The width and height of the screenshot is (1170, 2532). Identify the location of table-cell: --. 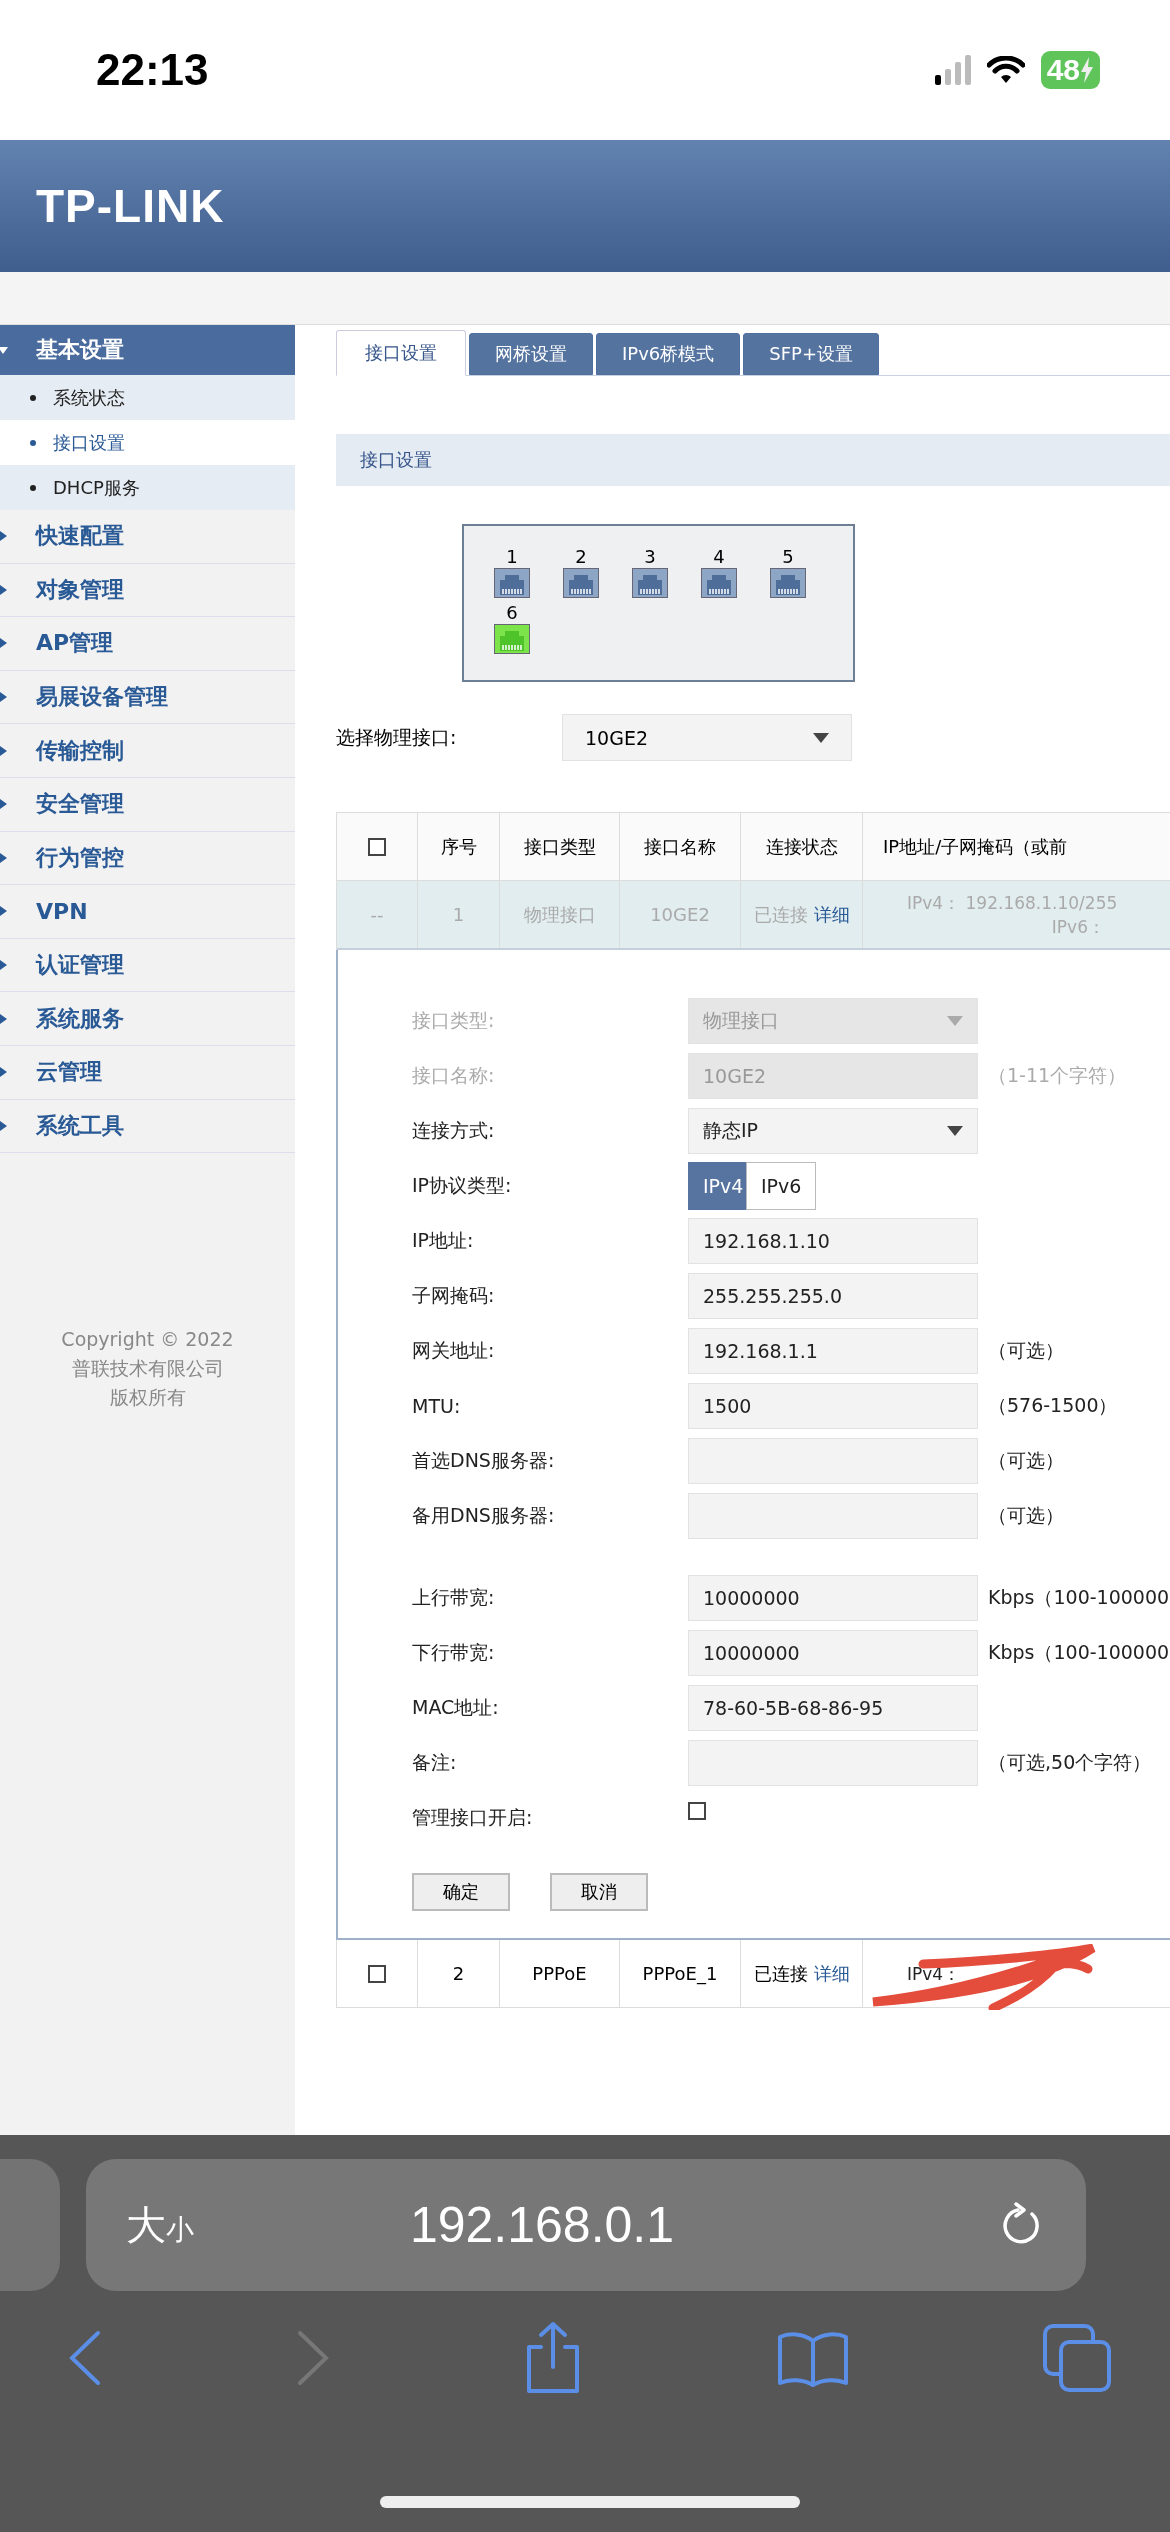
(377, 914).